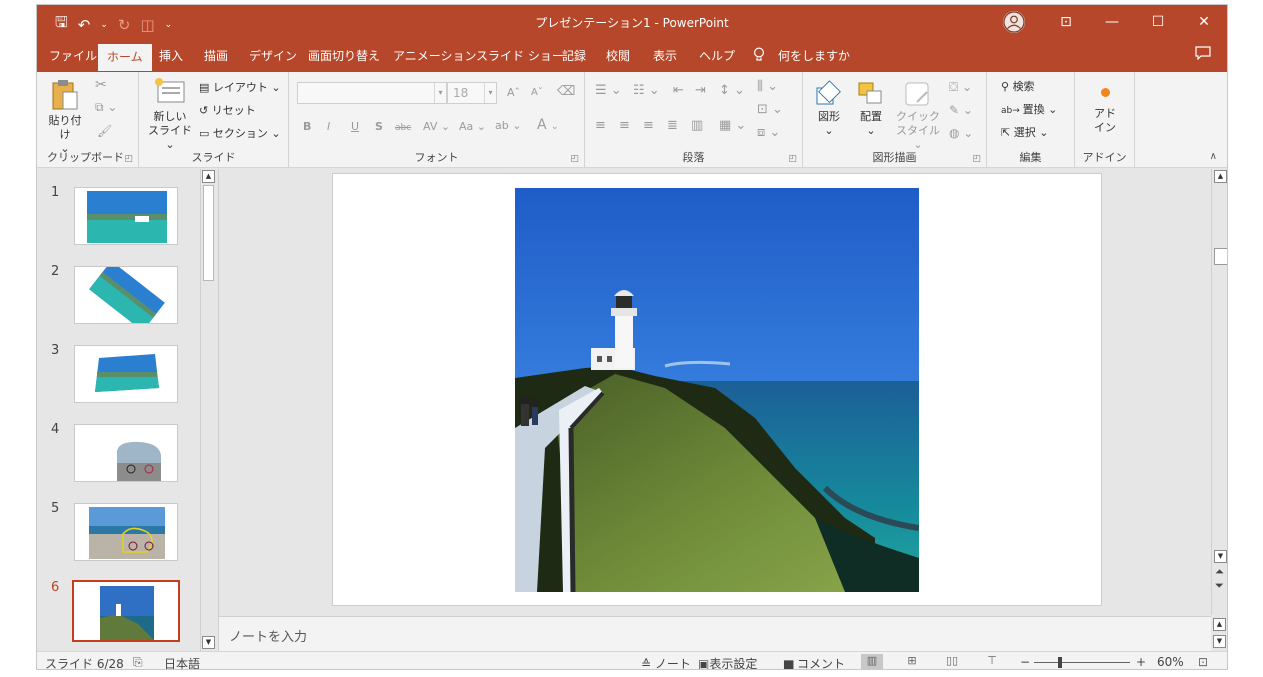 The image size is (1263, 677). Describe the element at coordinates (1060, 662) in the screenshot. I see `zoom-slider-thumb` at that location.